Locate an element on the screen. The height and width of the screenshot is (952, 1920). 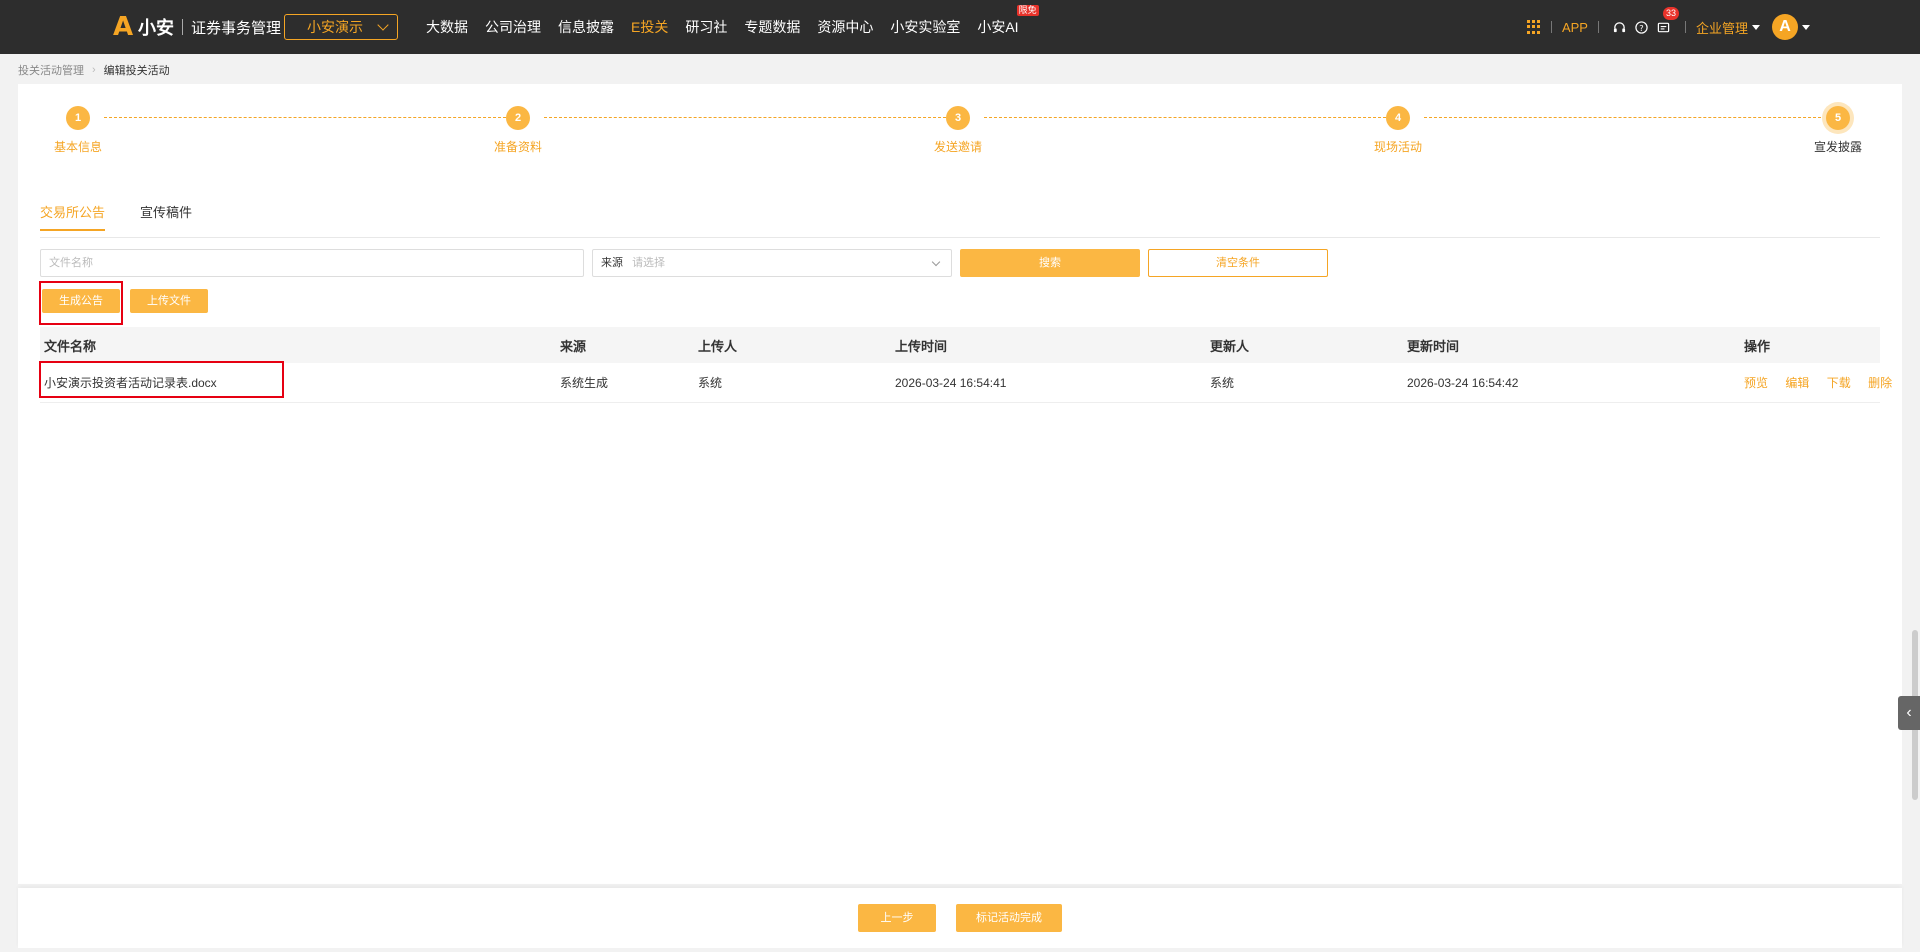
step-4-label: 现场活动 is located at coordinates (1398, 146).